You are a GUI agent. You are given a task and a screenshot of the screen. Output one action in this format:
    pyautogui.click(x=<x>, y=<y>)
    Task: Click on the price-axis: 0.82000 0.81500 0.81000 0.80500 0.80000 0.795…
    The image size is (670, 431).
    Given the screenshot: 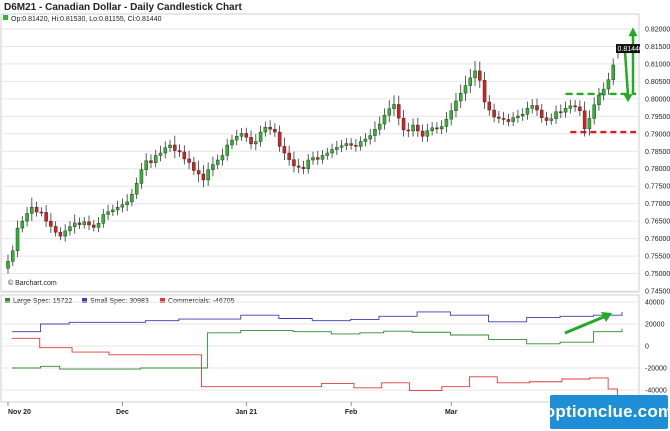 What is the action you would take?
    pyautogui.click(x=657, y=161)
    